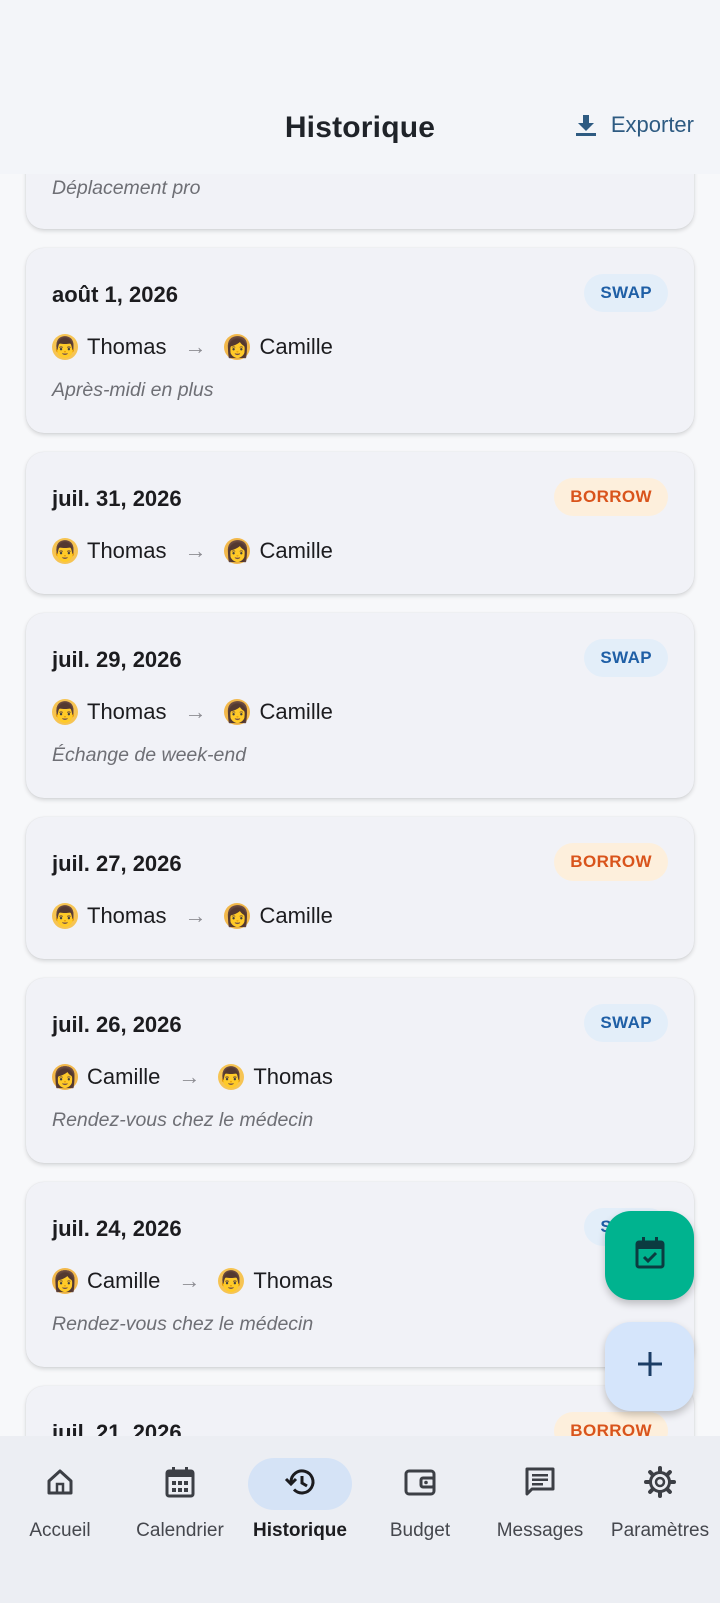 The width and height of the screenshot is (720, 1603). I want to click on history-icon, so click(300, 1484).